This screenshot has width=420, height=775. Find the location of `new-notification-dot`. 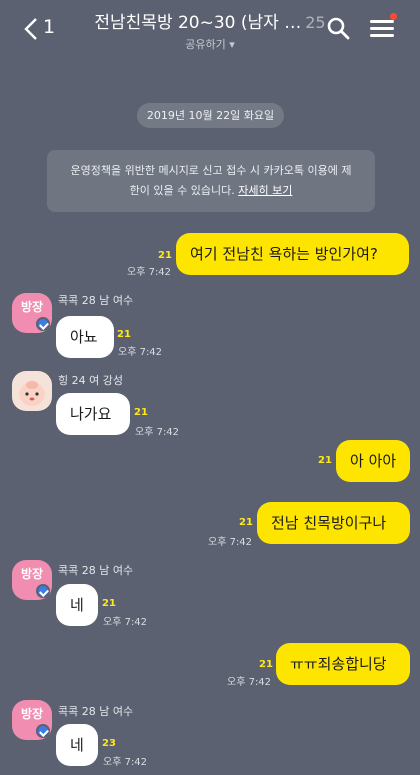

new-notification-dot is located at coordinates (393, 16).